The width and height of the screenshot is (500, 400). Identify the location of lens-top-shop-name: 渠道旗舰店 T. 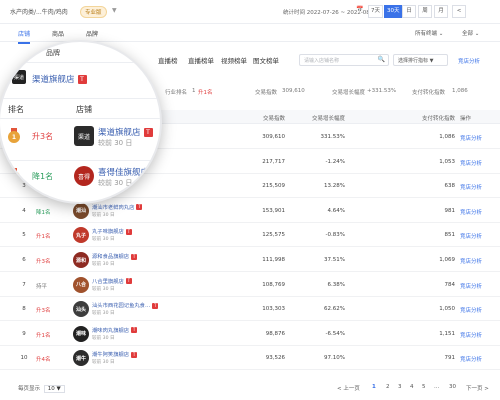
(59, 79).